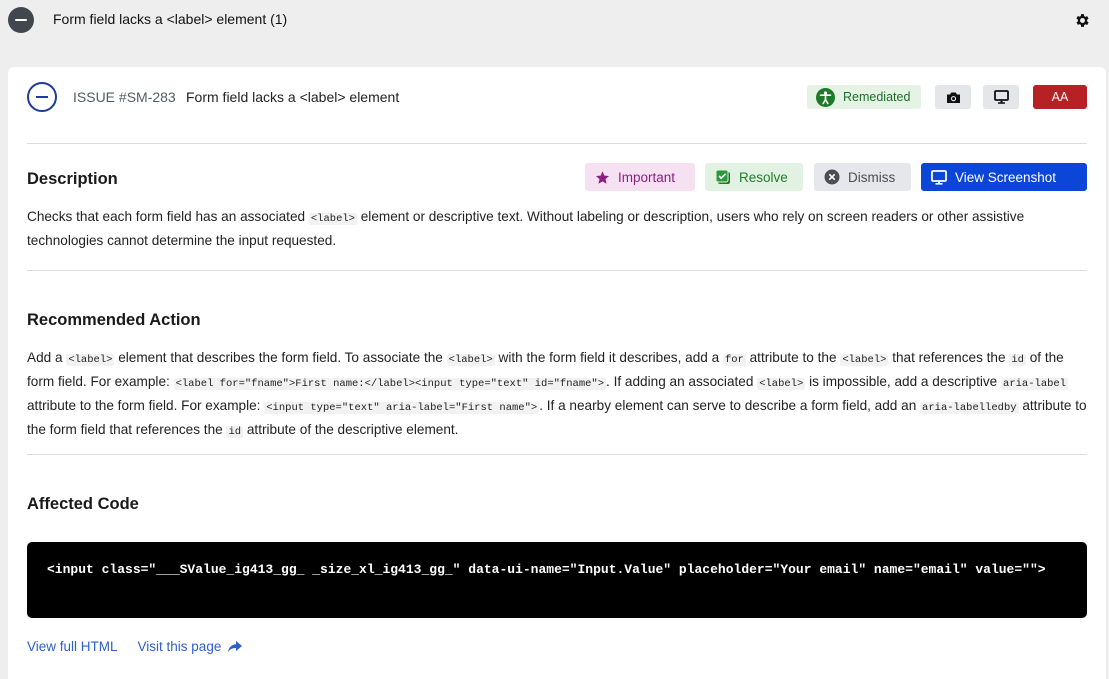 The image size is (1109, 679). What do you see at coordinates (877, 97) in the screenshot?
I see `status-badge-label: Remediated` at bounding box center [877, 97].